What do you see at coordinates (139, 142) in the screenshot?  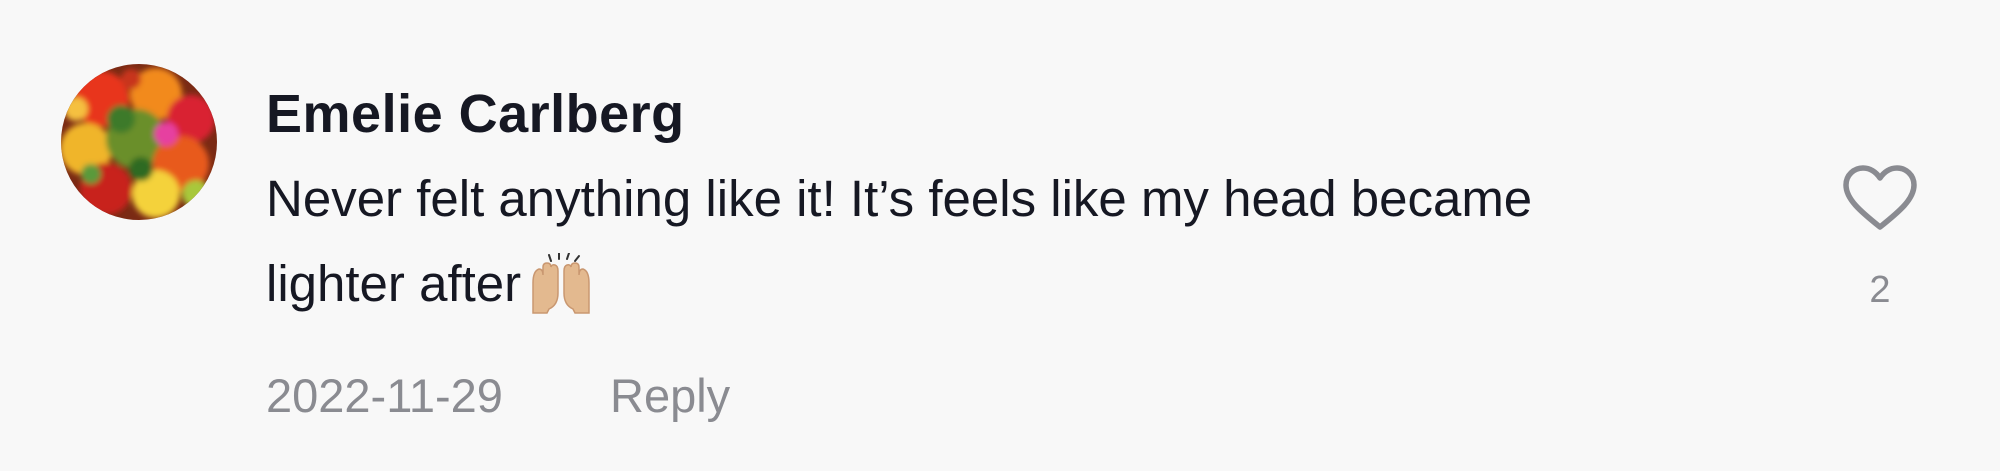 I see `avatar` at bounding box center [139, 142].